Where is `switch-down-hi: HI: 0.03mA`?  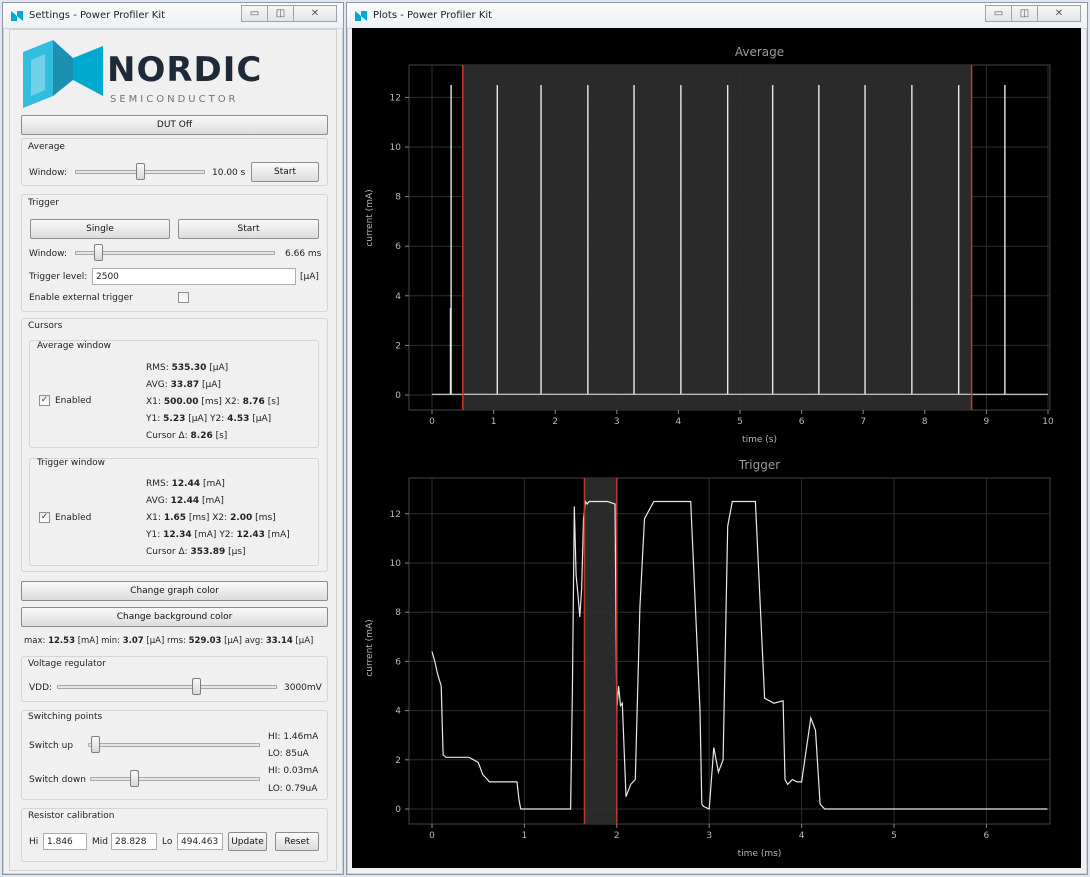 switch-down-hi: HI: 0.03mA is located at coordinates (293, 771).